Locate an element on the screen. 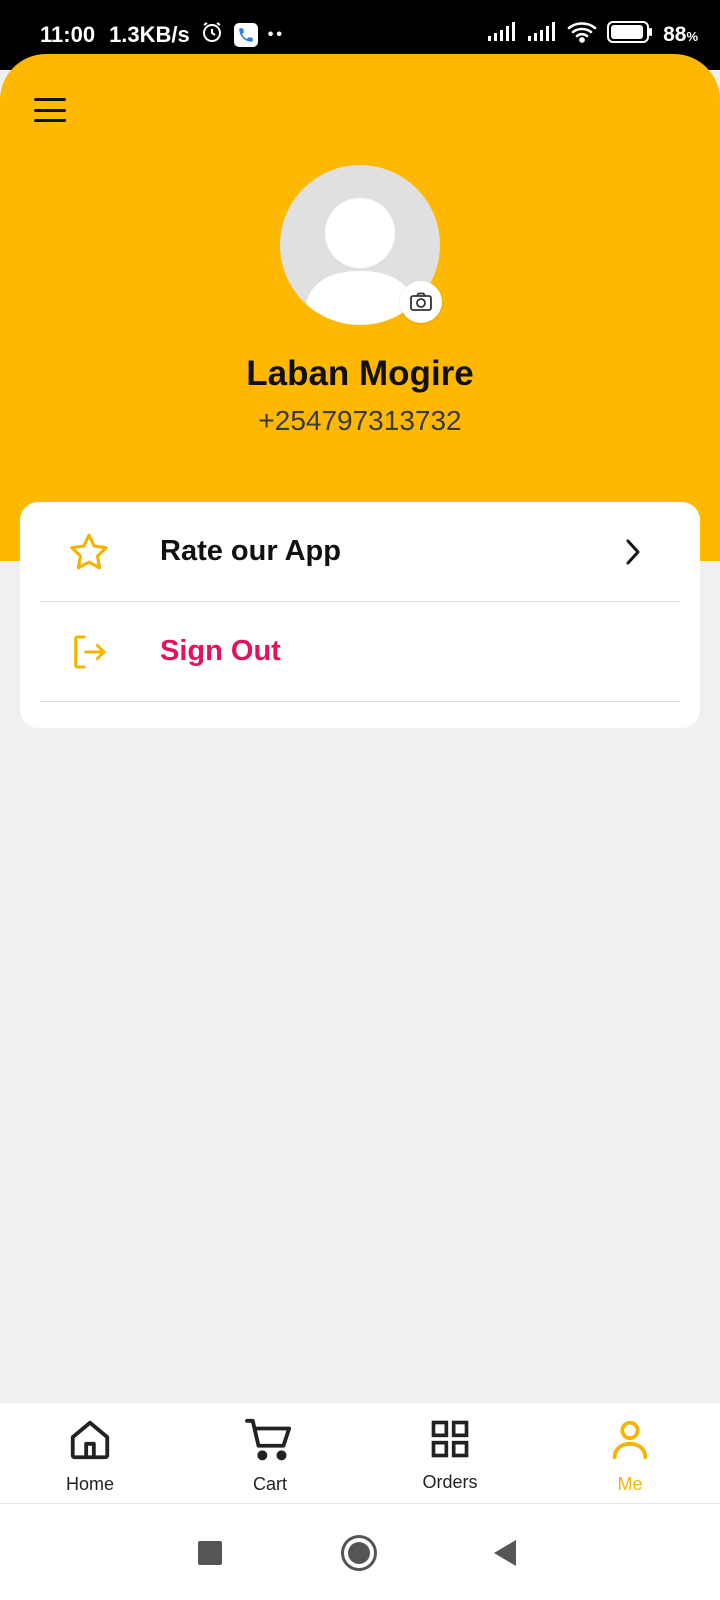  camera-icon is located at coordinates (421, 302).